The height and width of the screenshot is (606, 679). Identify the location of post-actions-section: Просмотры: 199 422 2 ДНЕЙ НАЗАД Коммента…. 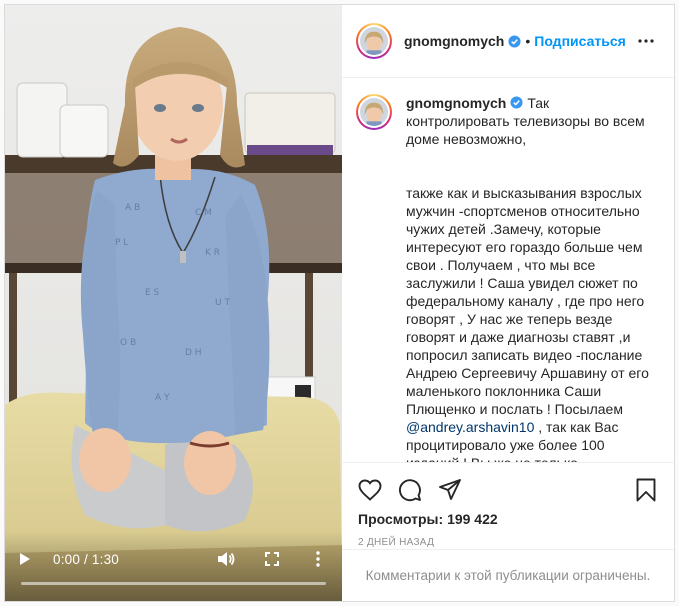
(508, 531).